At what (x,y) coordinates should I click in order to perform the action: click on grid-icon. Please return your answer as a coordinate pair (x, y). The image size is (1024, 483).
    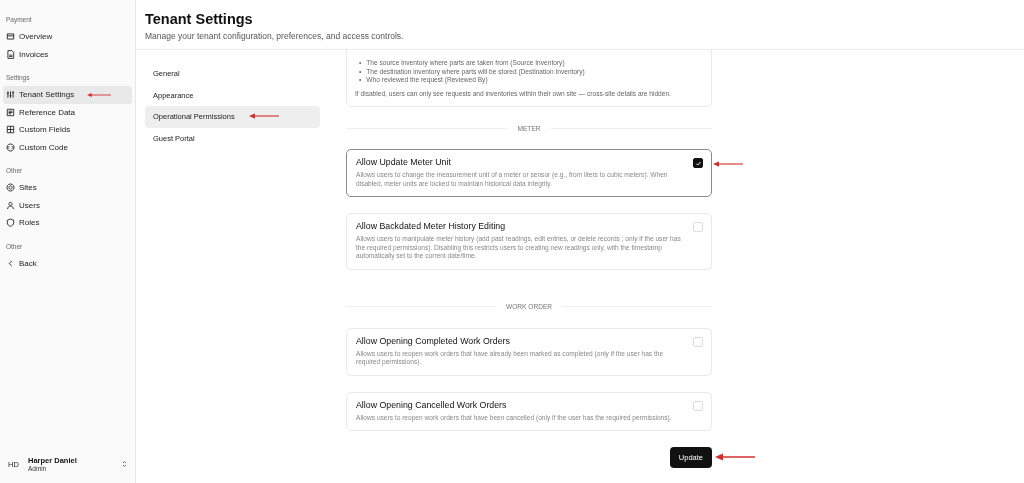
    Looking at the image, I should click on (10, 130).